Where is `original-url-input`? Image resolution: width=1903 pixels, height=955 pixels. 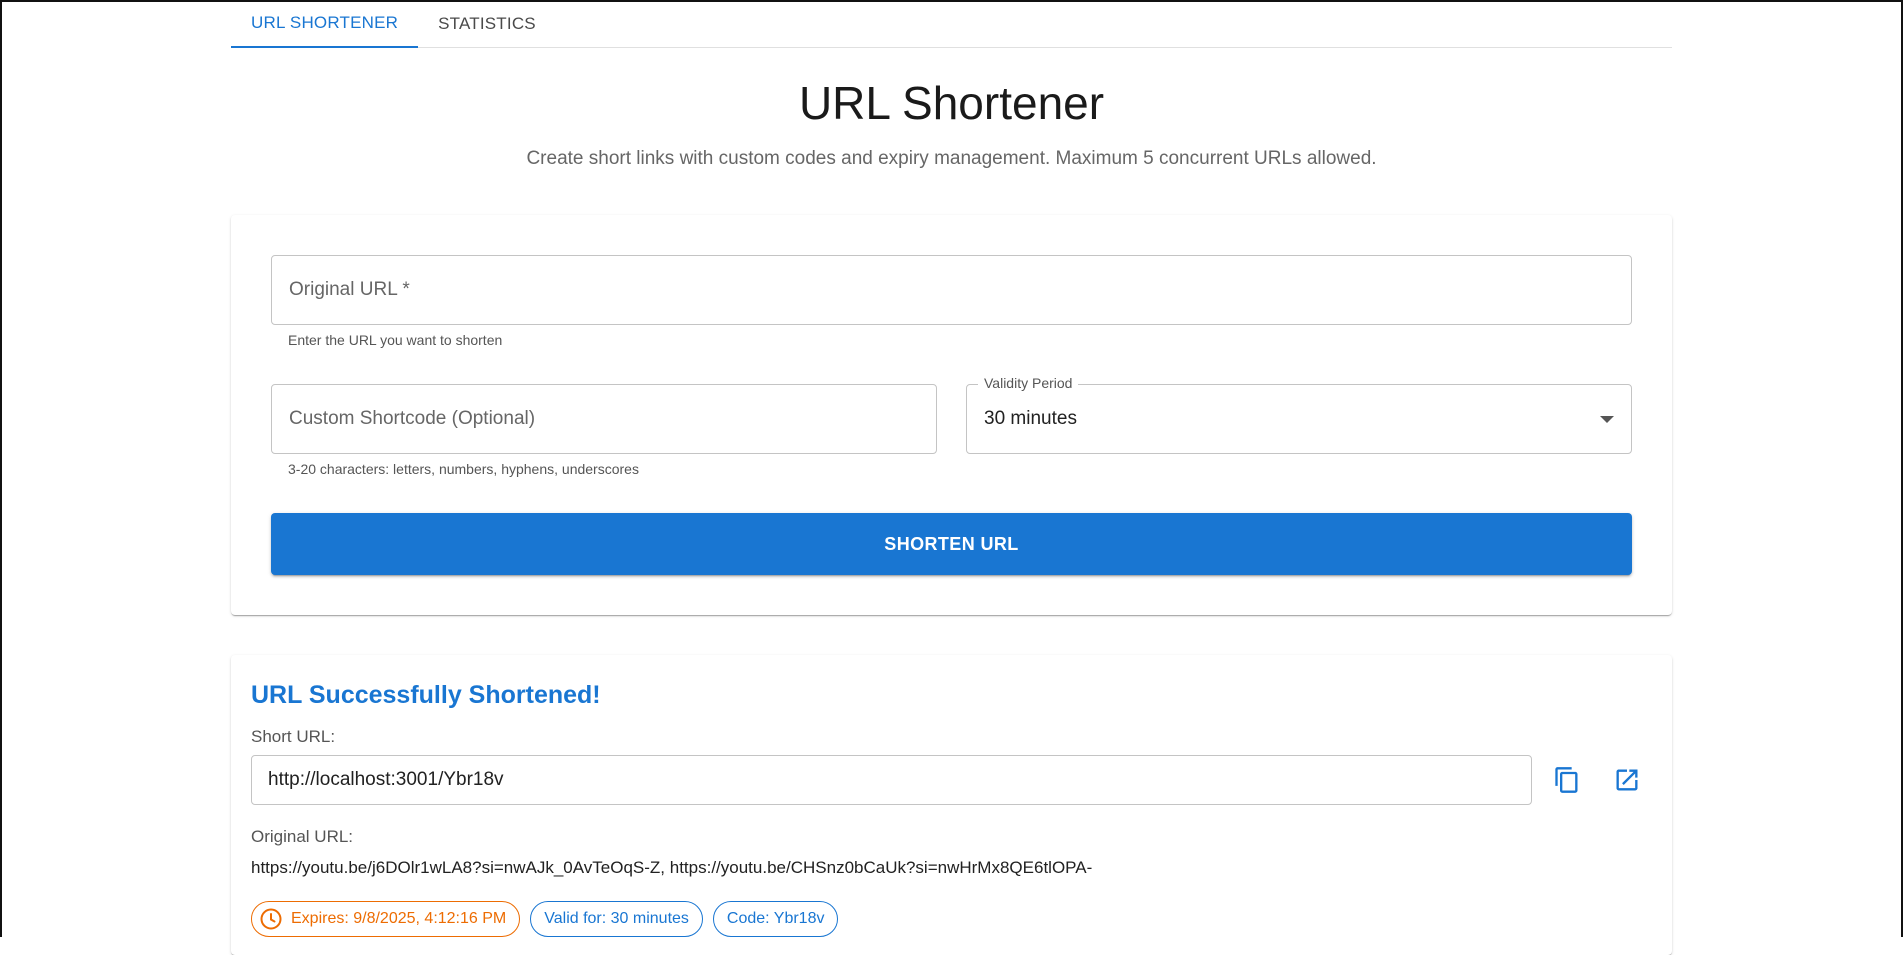 original-url-input is located at coordinates (951, 290).